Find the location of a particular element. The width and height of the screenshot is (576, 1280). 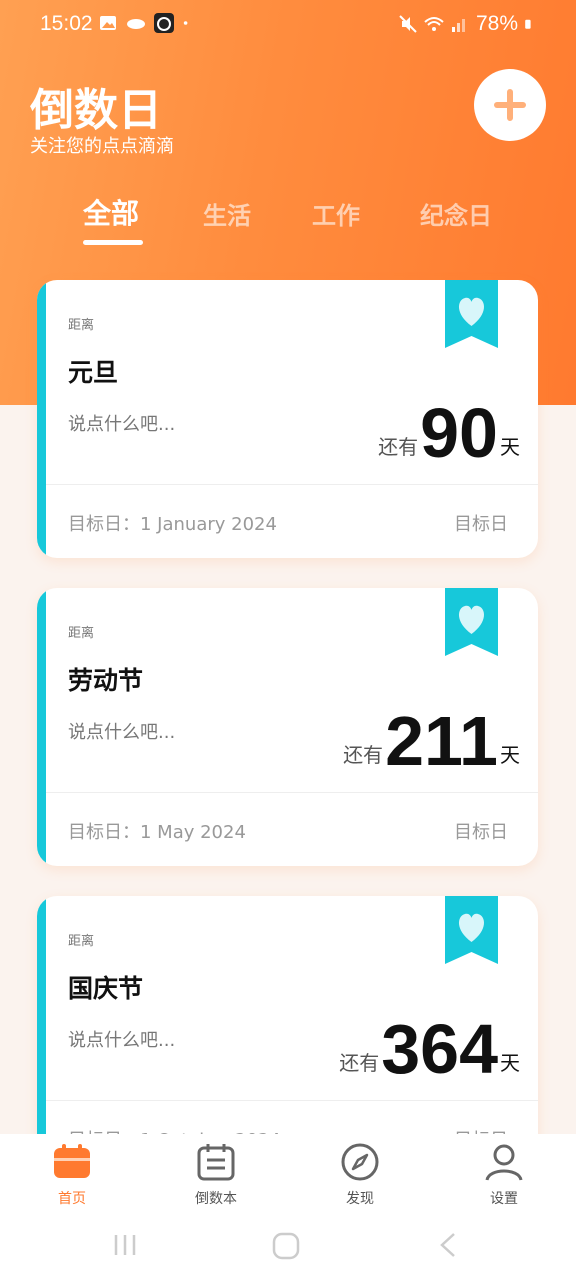

compass-icon is located at coordinates (360, 1162).